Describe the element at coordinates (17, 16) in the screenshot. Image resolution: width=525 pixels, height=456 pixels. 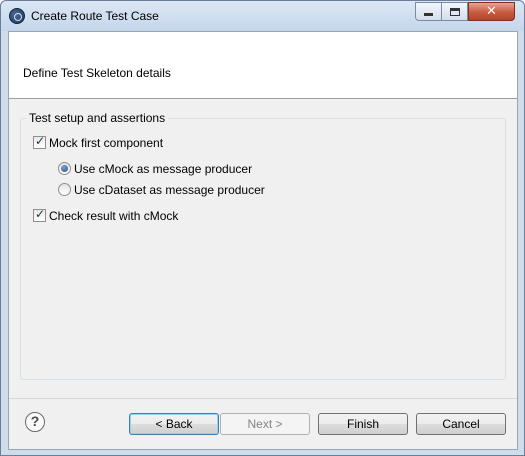
I see `eclipse-app-icon` at that location.